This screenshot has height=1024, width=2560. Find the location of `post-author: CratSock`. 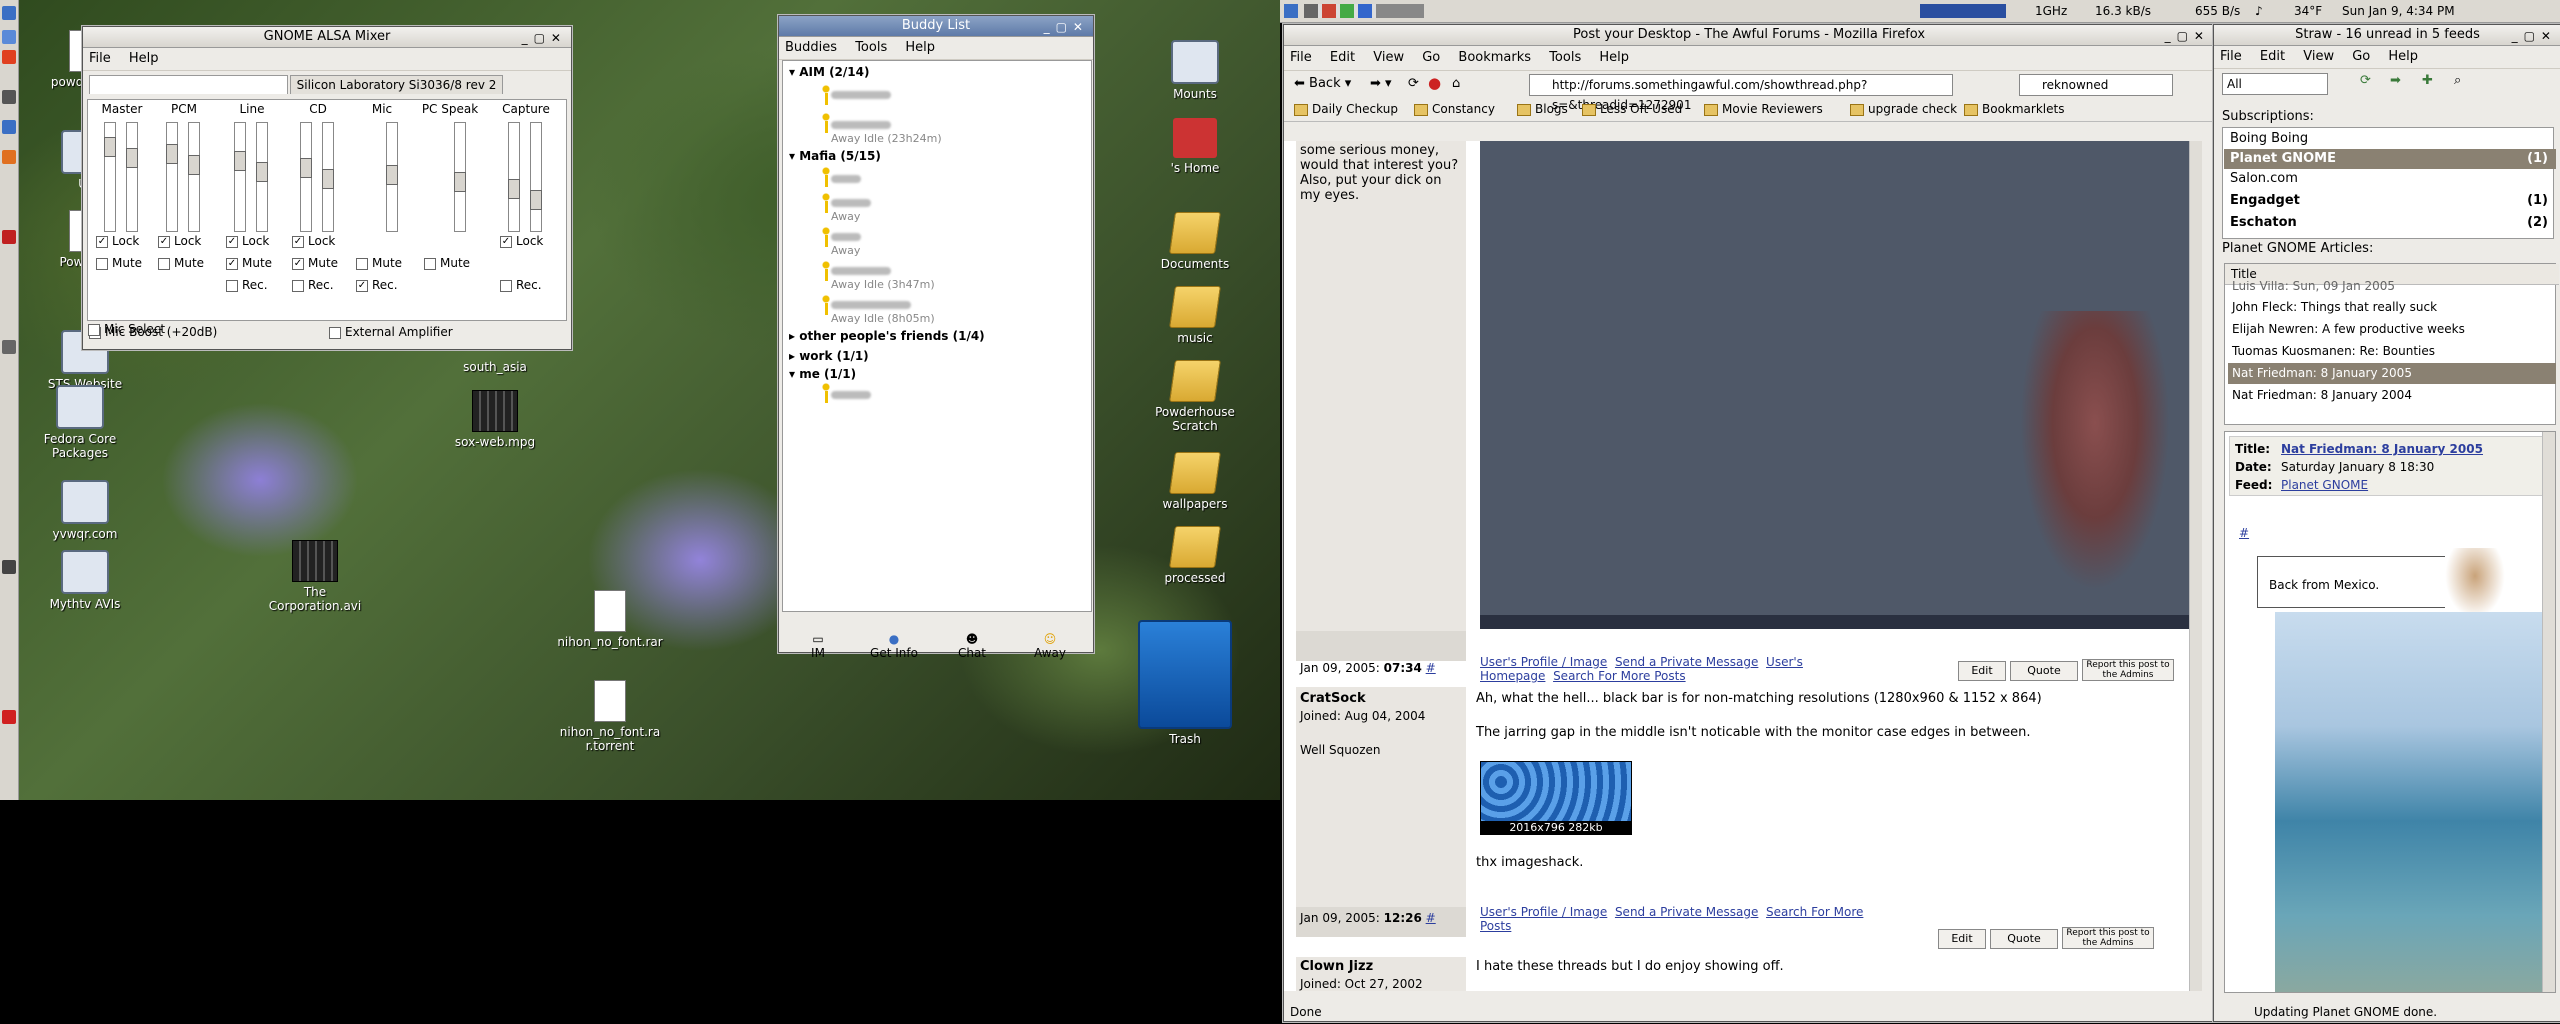

post-author: CratSock is located at coordinates (1333, 698).